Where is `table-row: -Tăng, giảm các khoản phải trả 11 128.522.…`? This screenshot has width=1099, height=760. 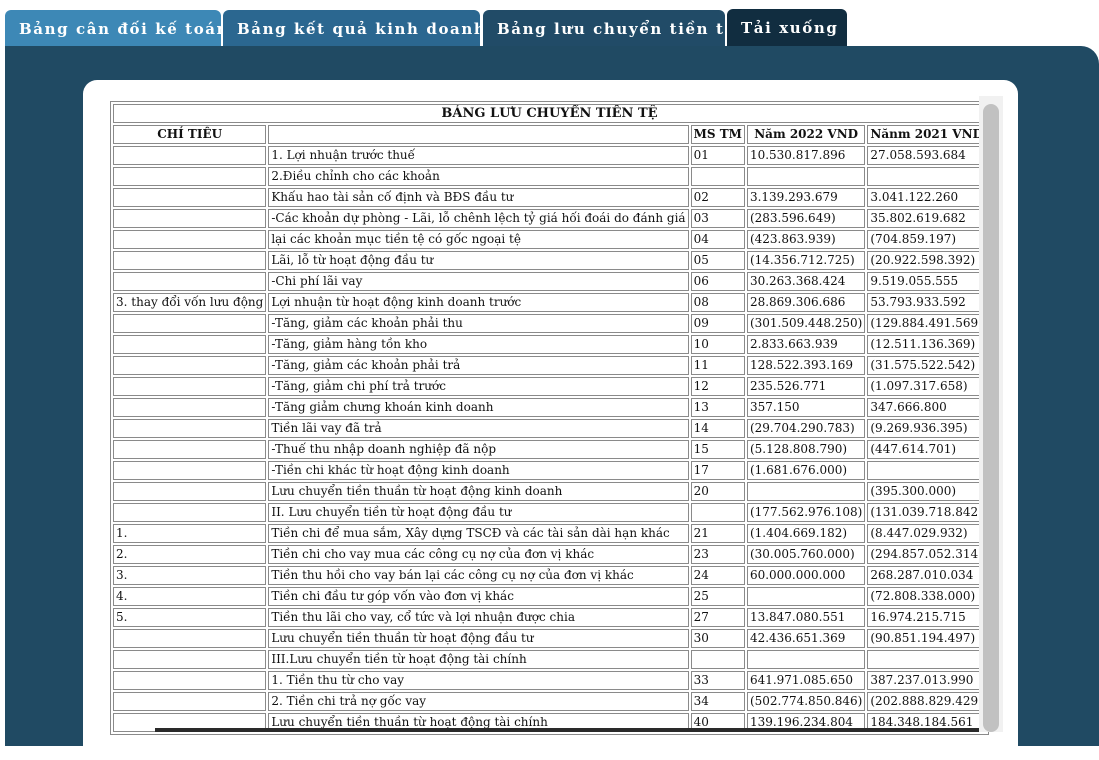 table-row: -Tăng, giảm các khoản phải trả 11 128.522.… is located at coordinates (549, 365).